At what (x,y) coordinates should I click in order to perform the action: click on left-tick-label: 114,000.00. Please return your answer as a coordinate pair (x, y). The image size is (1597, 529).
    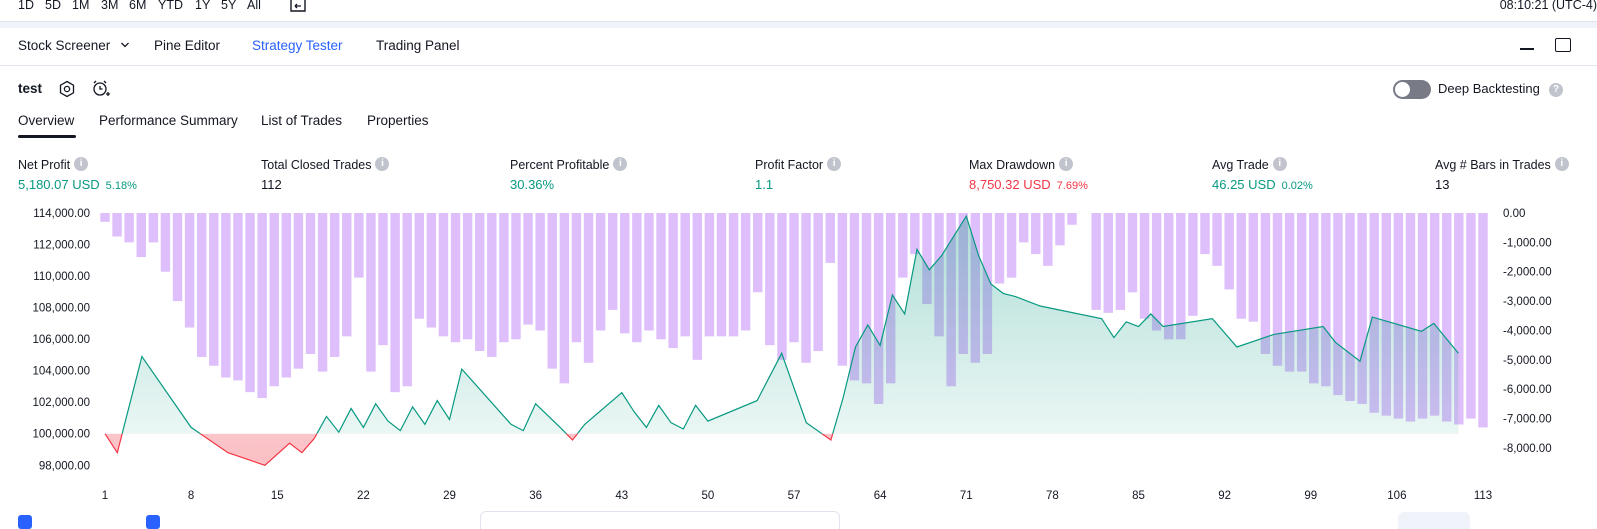
    Looking at the image, I should click on (61, 214).